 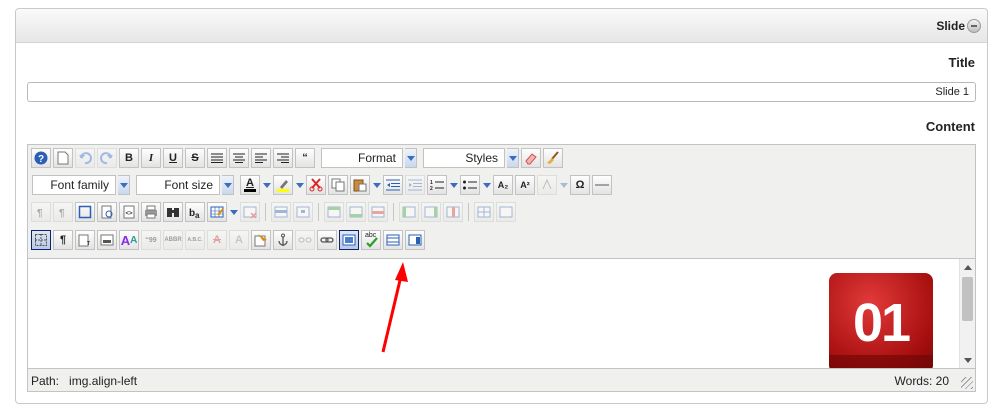 What do you see at coordinates (334, 212) in the screenshot?
I see `row-before-icon` at bounding box center [334, 212].